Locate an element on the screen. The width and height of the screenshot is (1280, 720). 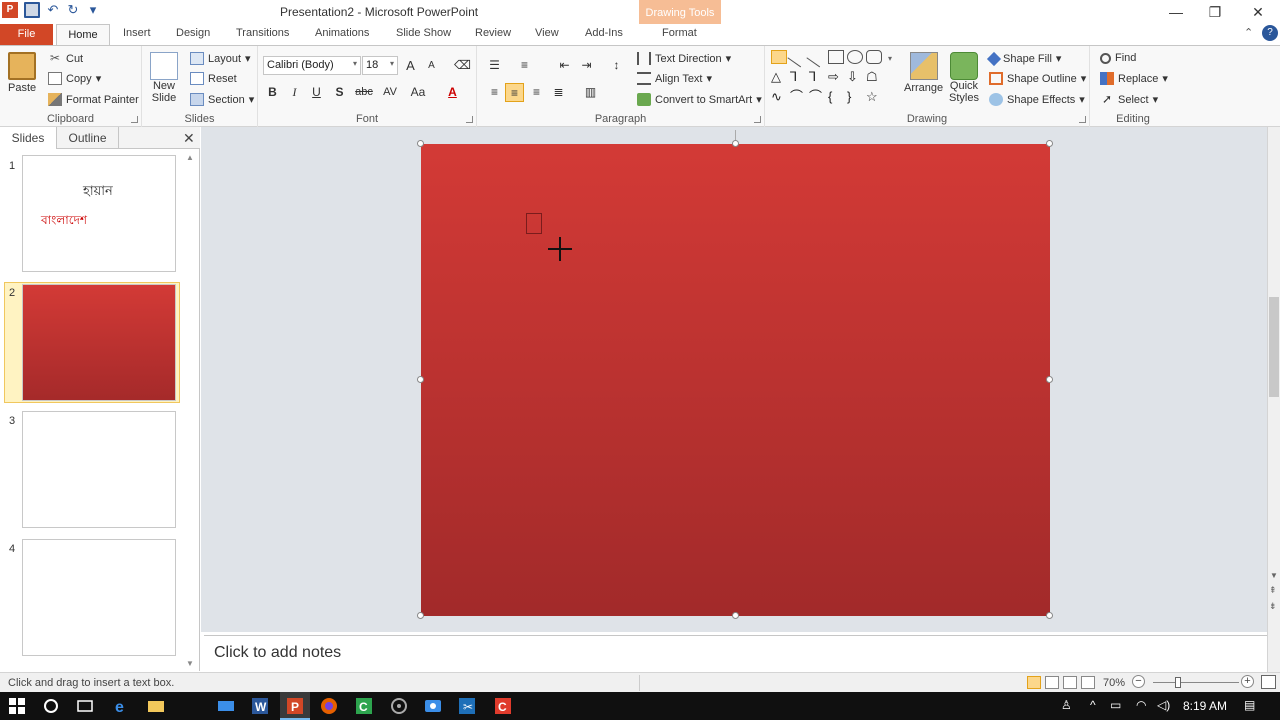
zoom-in-icon: + is located at coordinates (1247, 681).